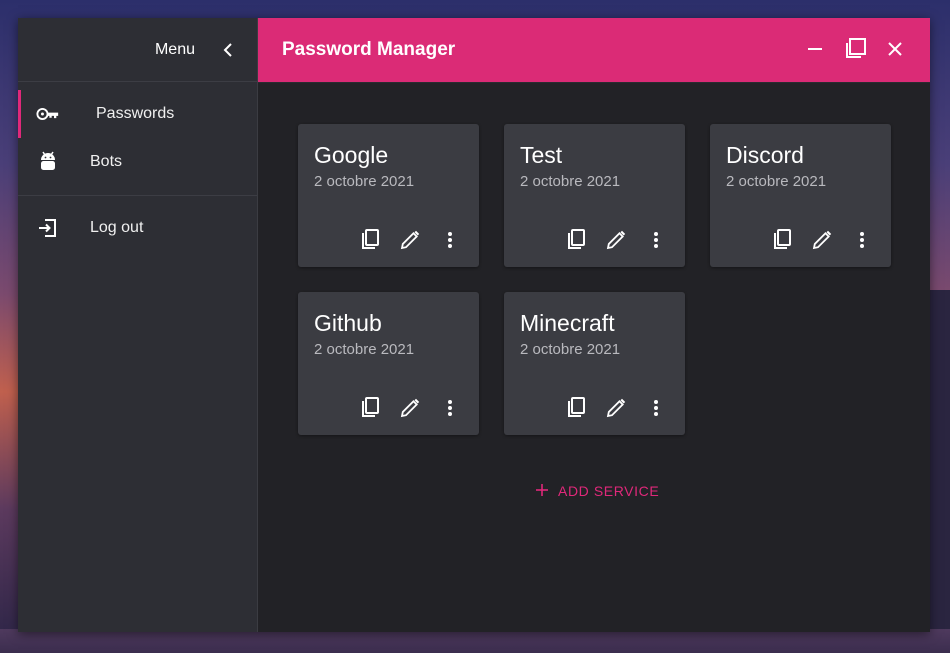 Image resolution: width=950 pixels, height=653 pixels. Describe the element at coordinates (106, 161) in the screenshot. I see `sidebar-item-label: Bots` at that location.